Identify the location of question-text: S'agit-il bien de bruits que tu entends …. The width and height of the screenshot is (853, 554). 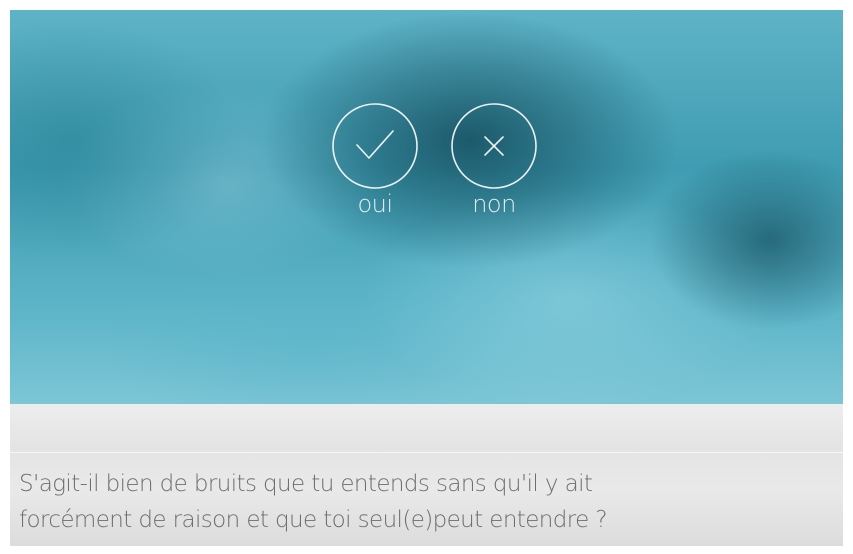
(419, 502).